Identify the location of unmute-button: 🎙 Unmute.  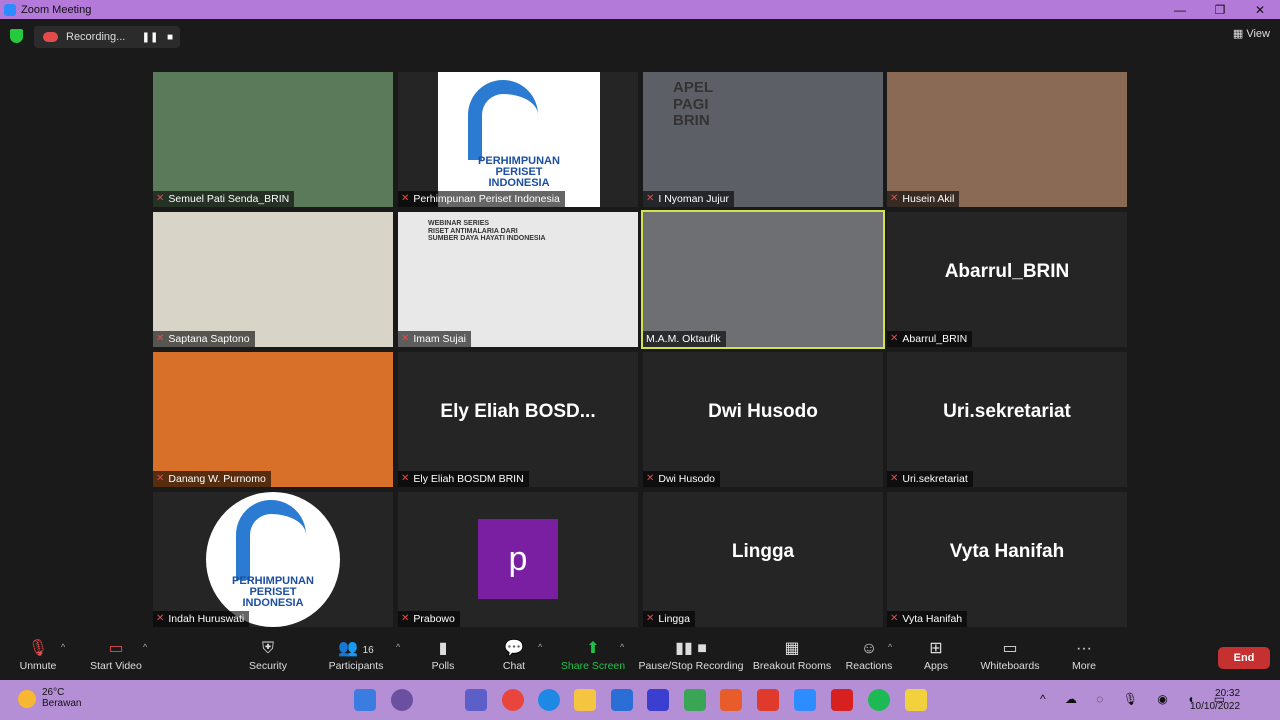
(38, 655).